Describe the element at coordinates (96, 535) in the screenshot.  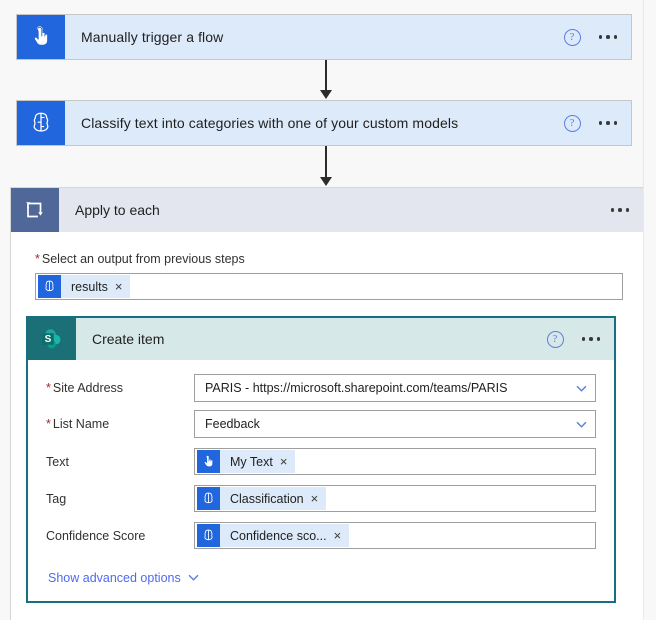
I see `field-label-confidence-score: Confidence Score` at that location.